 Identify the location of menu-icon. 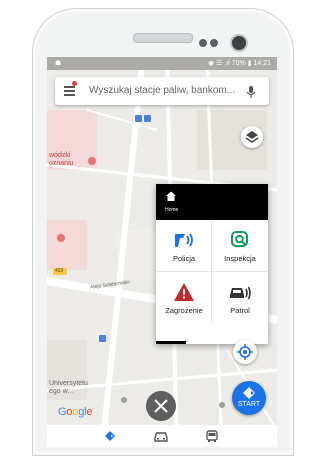
(69, 91).